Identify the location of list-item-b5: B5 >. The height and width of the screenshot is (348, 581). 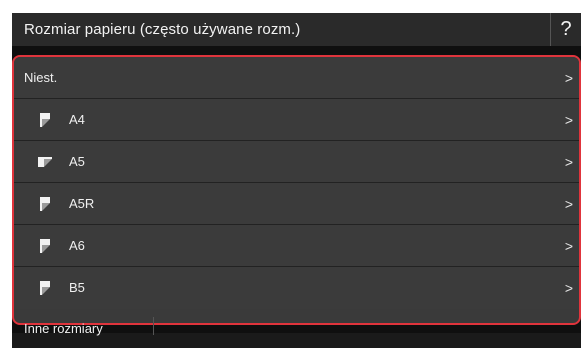
(296, 288).